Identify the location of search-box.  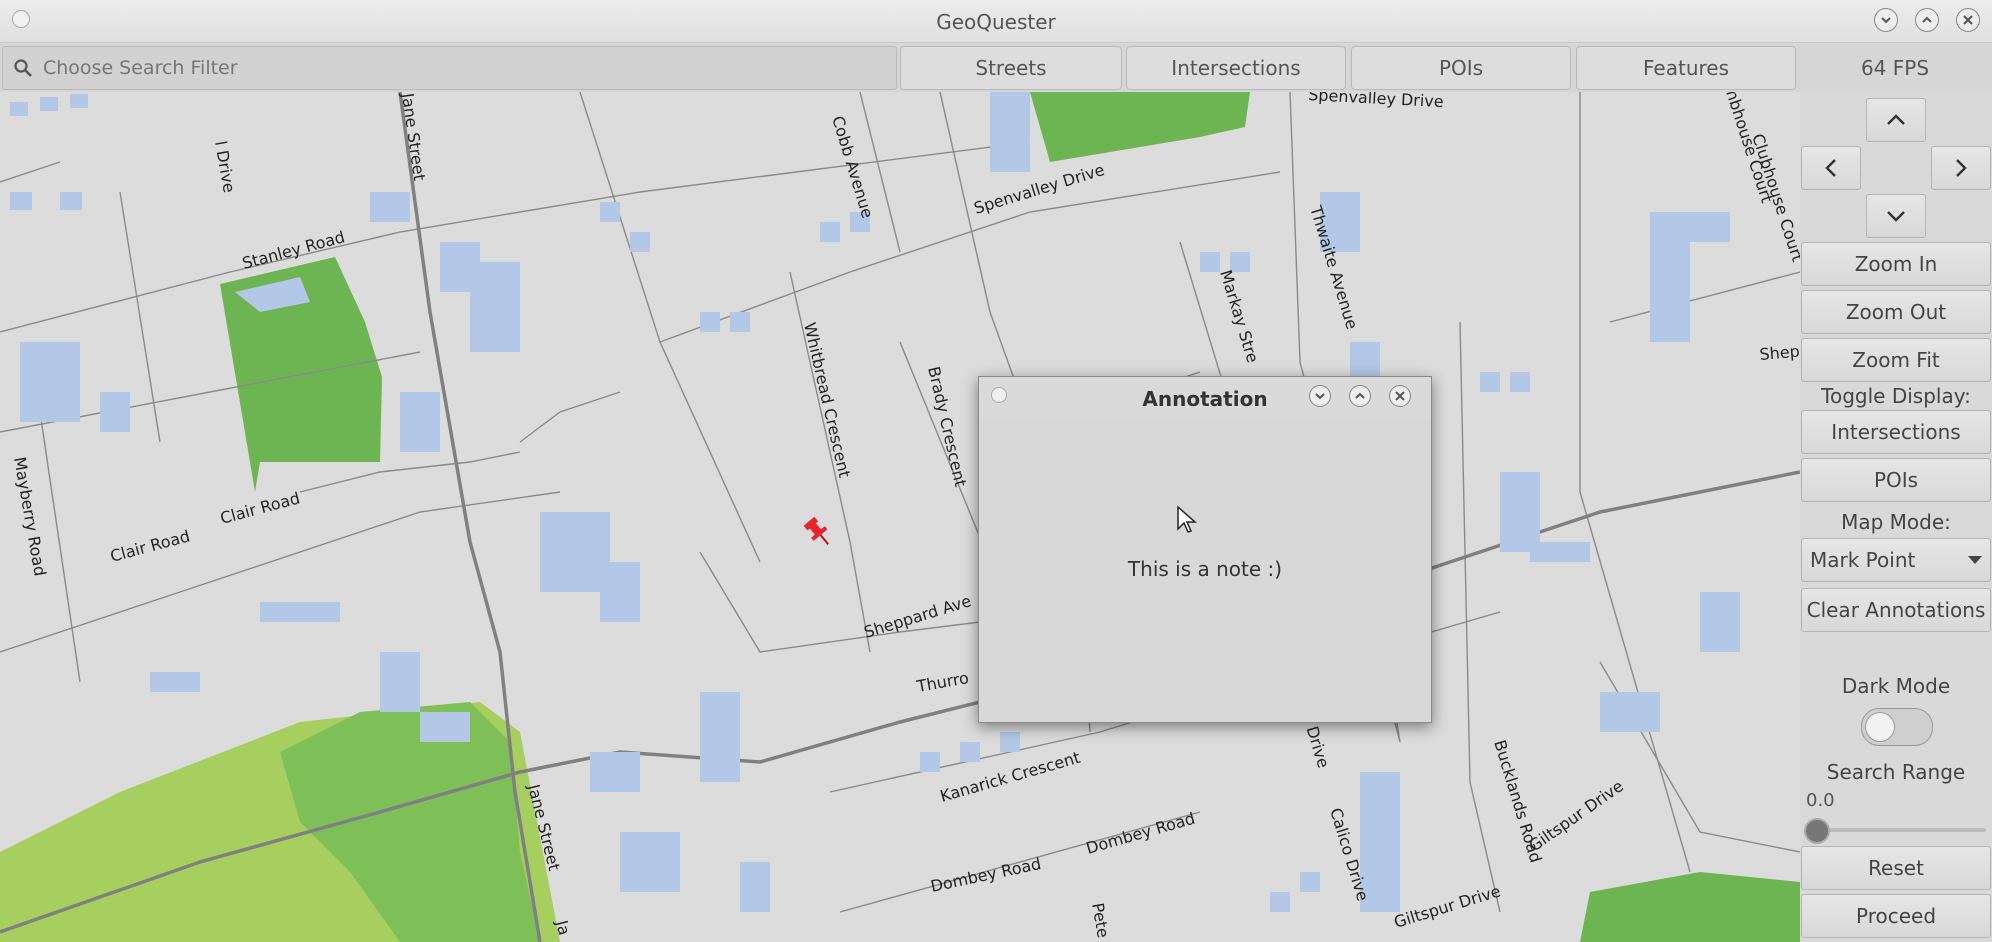
(449, 68).